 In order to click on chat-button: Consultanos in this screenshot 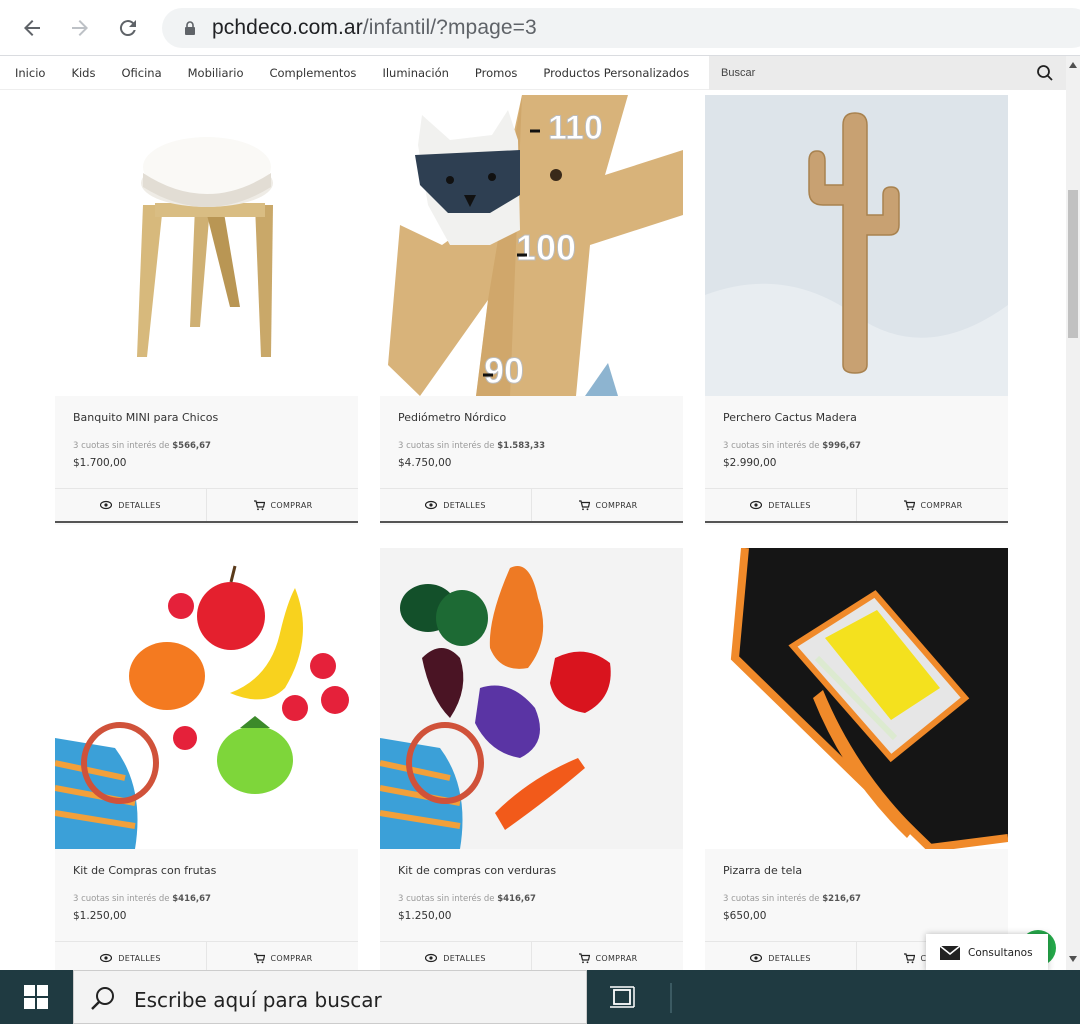, I will do `click(987, 953)`.